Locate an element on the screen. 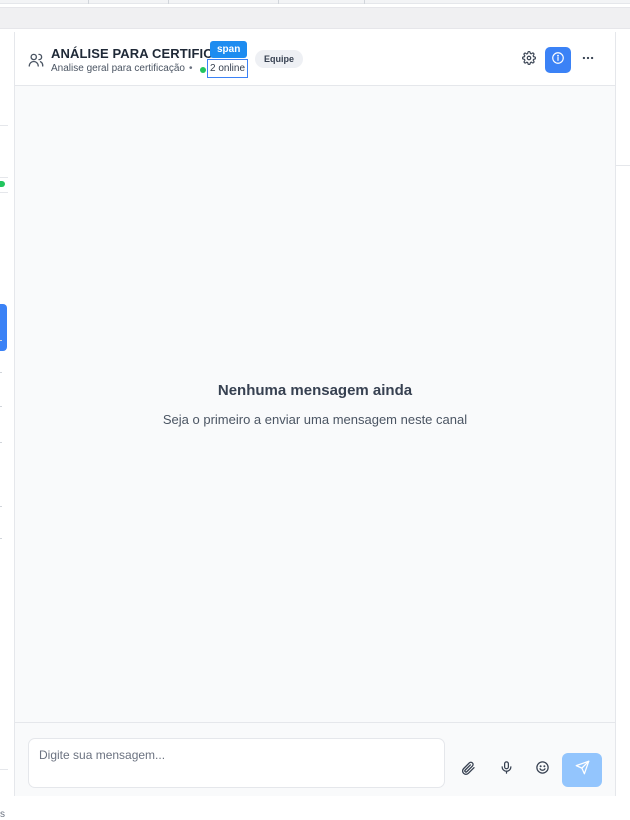 The height and width of the screenshot is (820, 630). message-input is located at coordinates (236, 763).